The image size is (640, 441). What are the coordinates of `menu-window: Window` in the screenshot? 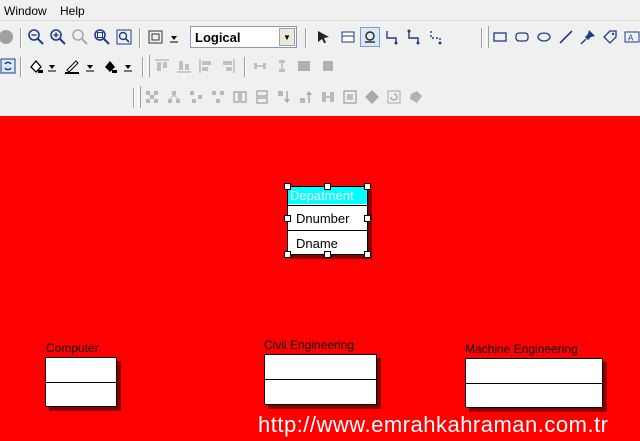 It's located at (25, 11).